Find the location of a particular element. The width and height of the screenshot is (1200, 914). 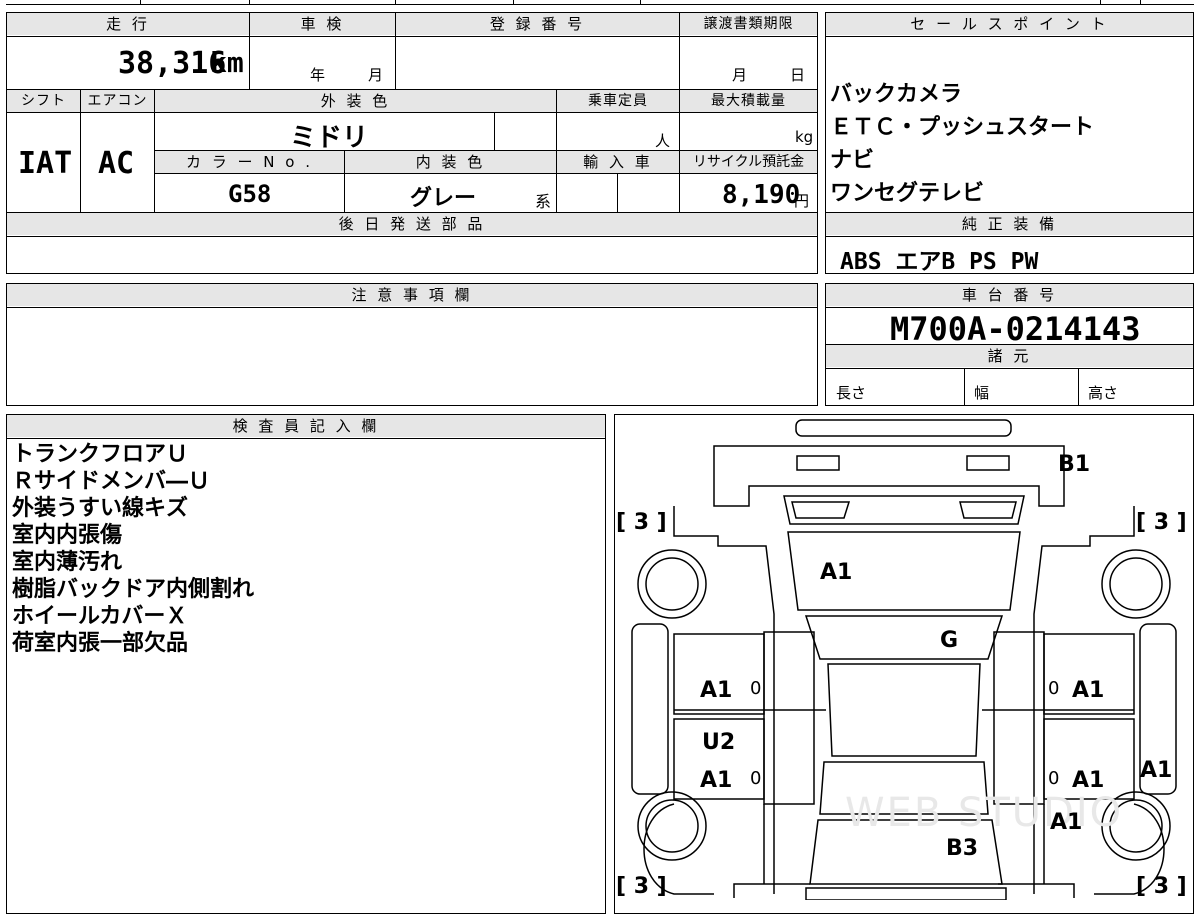

recycle-value: 8,190 is located at coordinates (761, 195).